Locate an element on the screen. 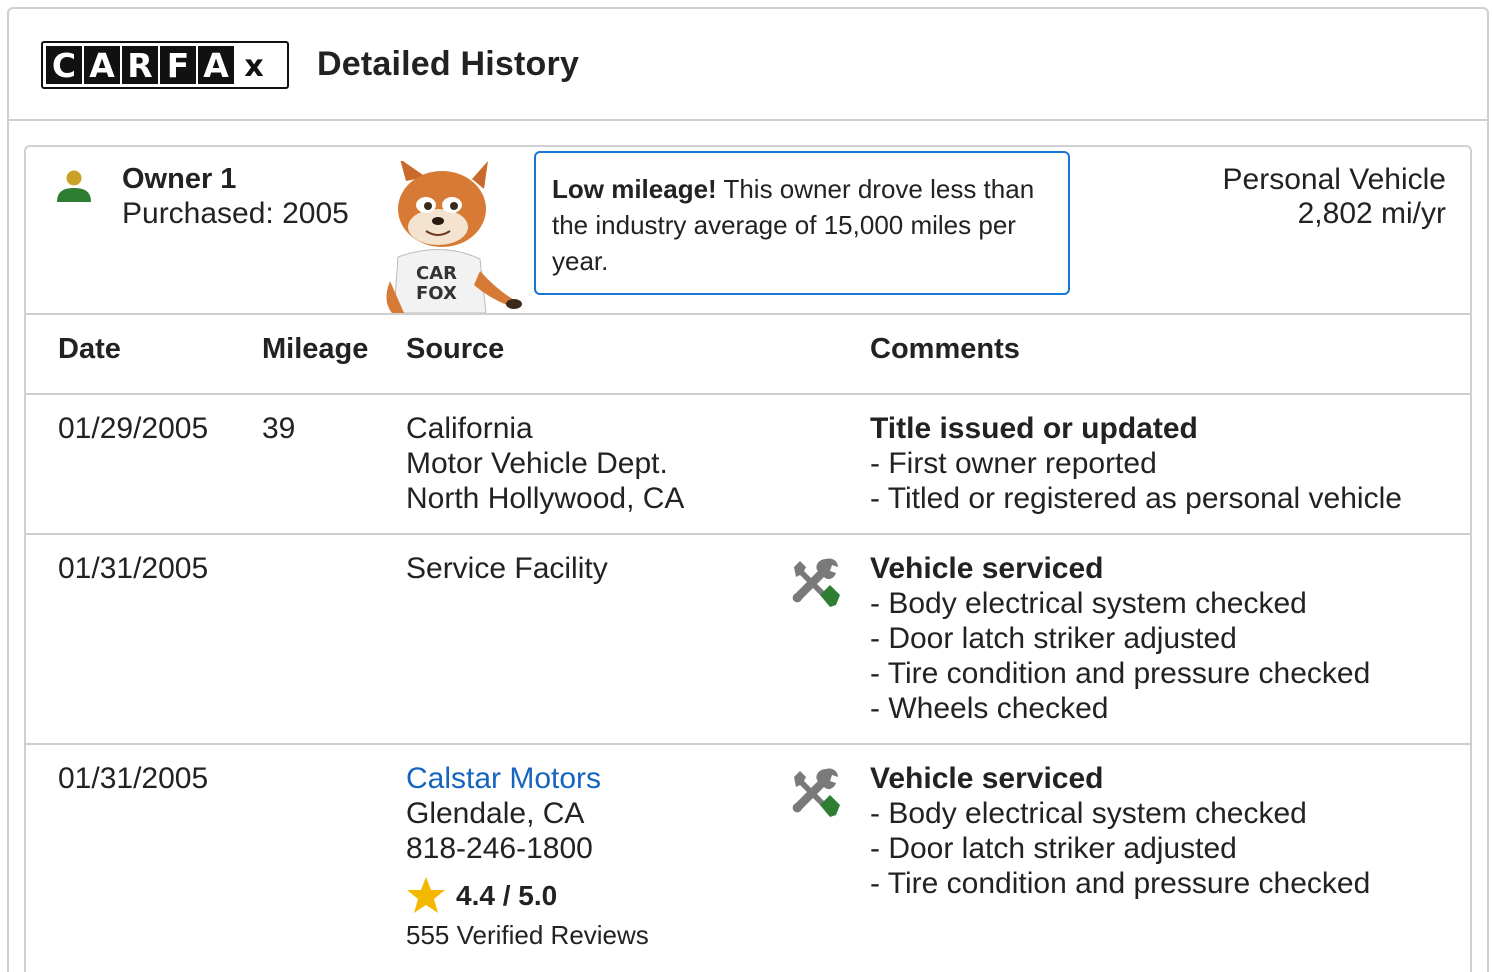  panel-header: C A R F A x Detailed History is located at coordinates (748, 65).